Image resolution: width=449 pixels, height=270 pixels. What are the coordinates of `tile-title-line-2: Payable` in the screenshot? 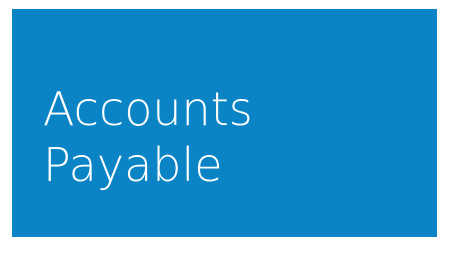 It's located at (133, 165).